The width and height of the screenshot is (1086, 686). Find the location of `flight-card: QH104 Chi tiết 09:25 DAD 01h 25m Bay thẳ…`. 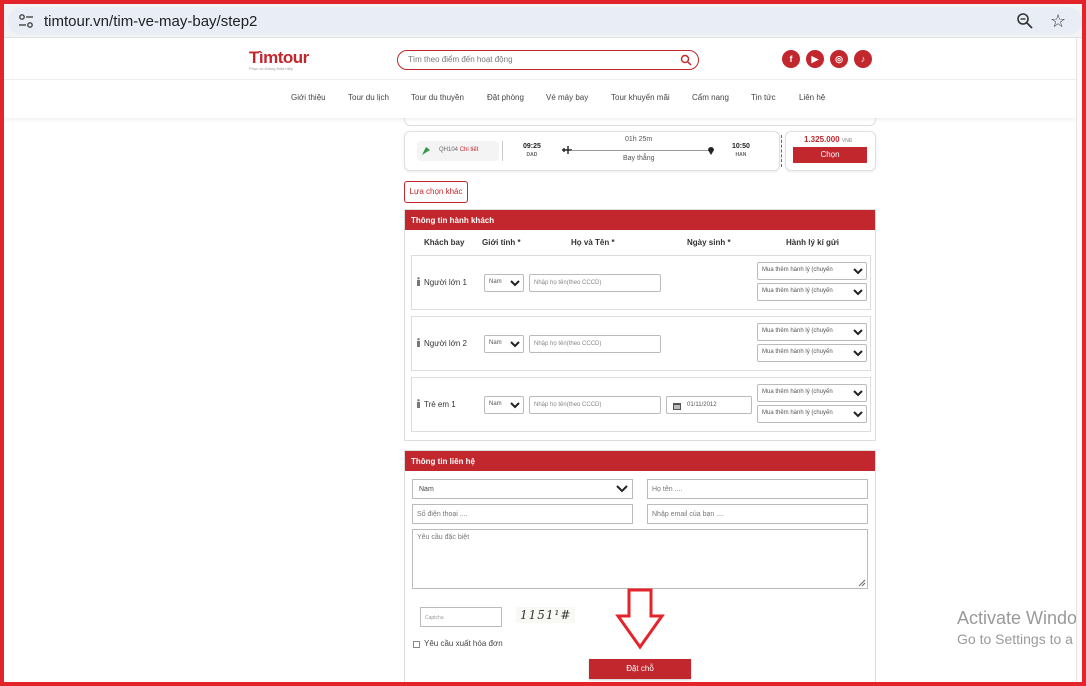

flight-card: QH104 Chi tiết 09:25 DAD 01h 25m Bay thẳ… is located at coordinates (592, 151).